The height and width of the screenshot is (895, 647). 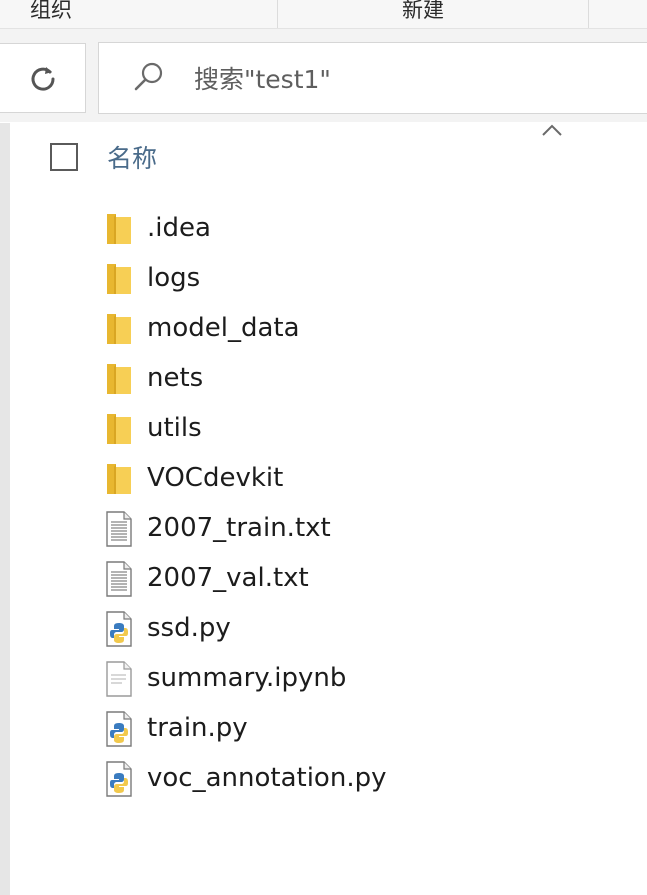 I want to click on search-icon, so click(x=148, y=76).